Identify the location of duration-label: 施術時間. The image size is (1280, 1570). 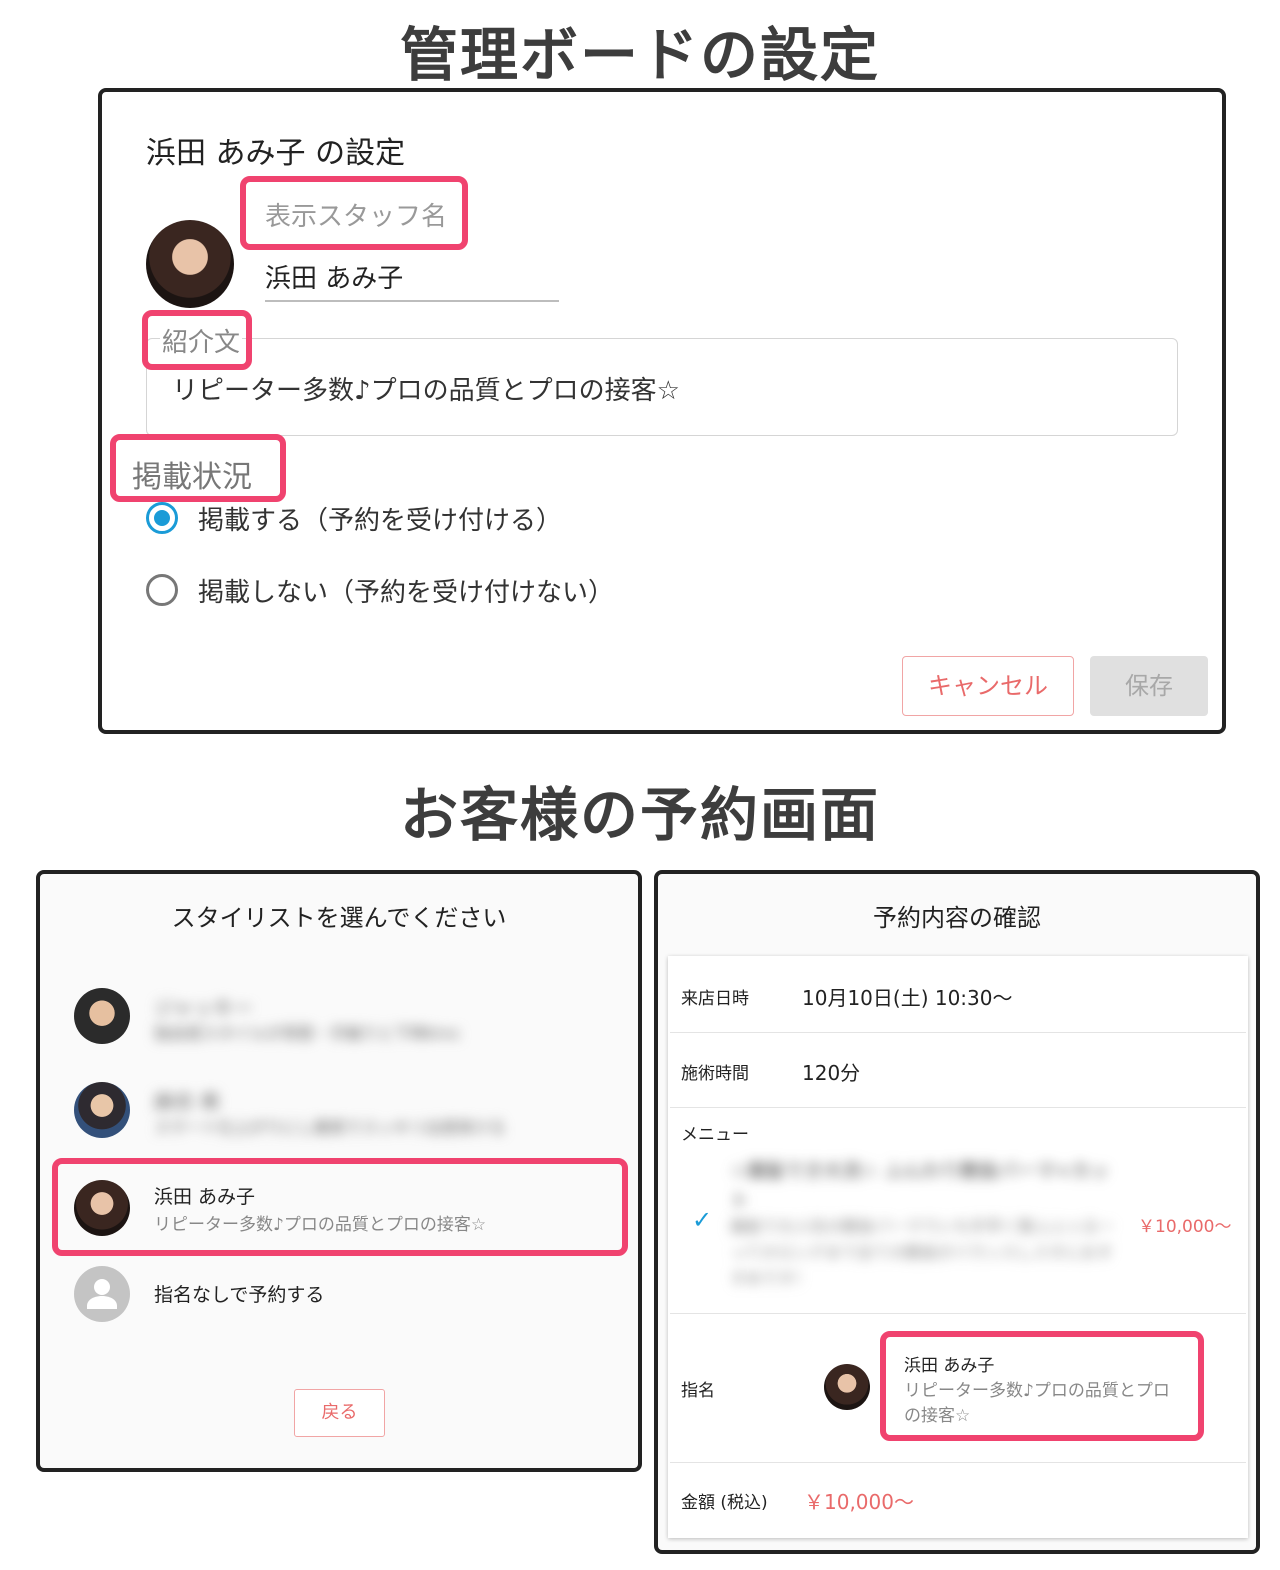
(715, 1074).